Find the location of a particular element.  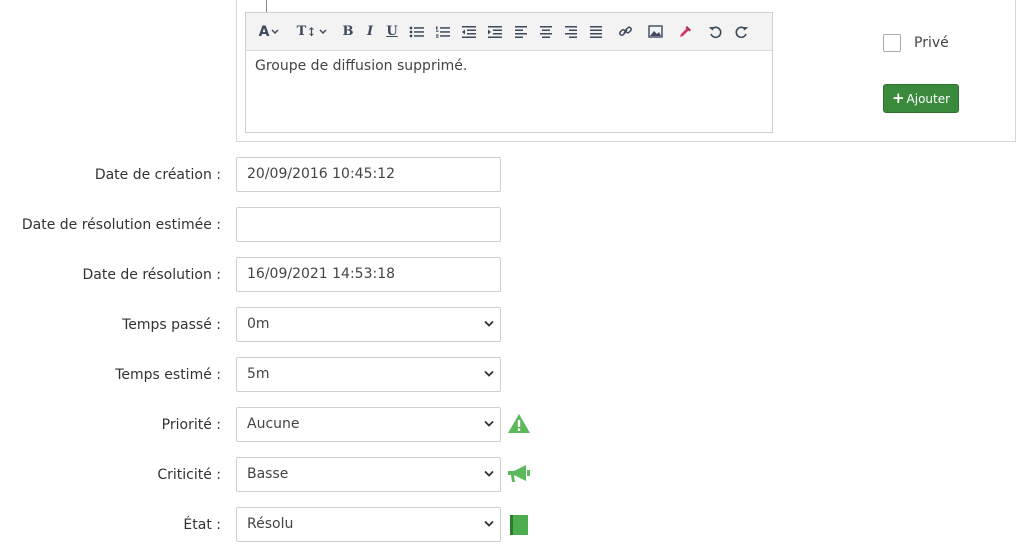

estimated-time-row: Temps estimé : 5m is located at coordinates (512, 375).